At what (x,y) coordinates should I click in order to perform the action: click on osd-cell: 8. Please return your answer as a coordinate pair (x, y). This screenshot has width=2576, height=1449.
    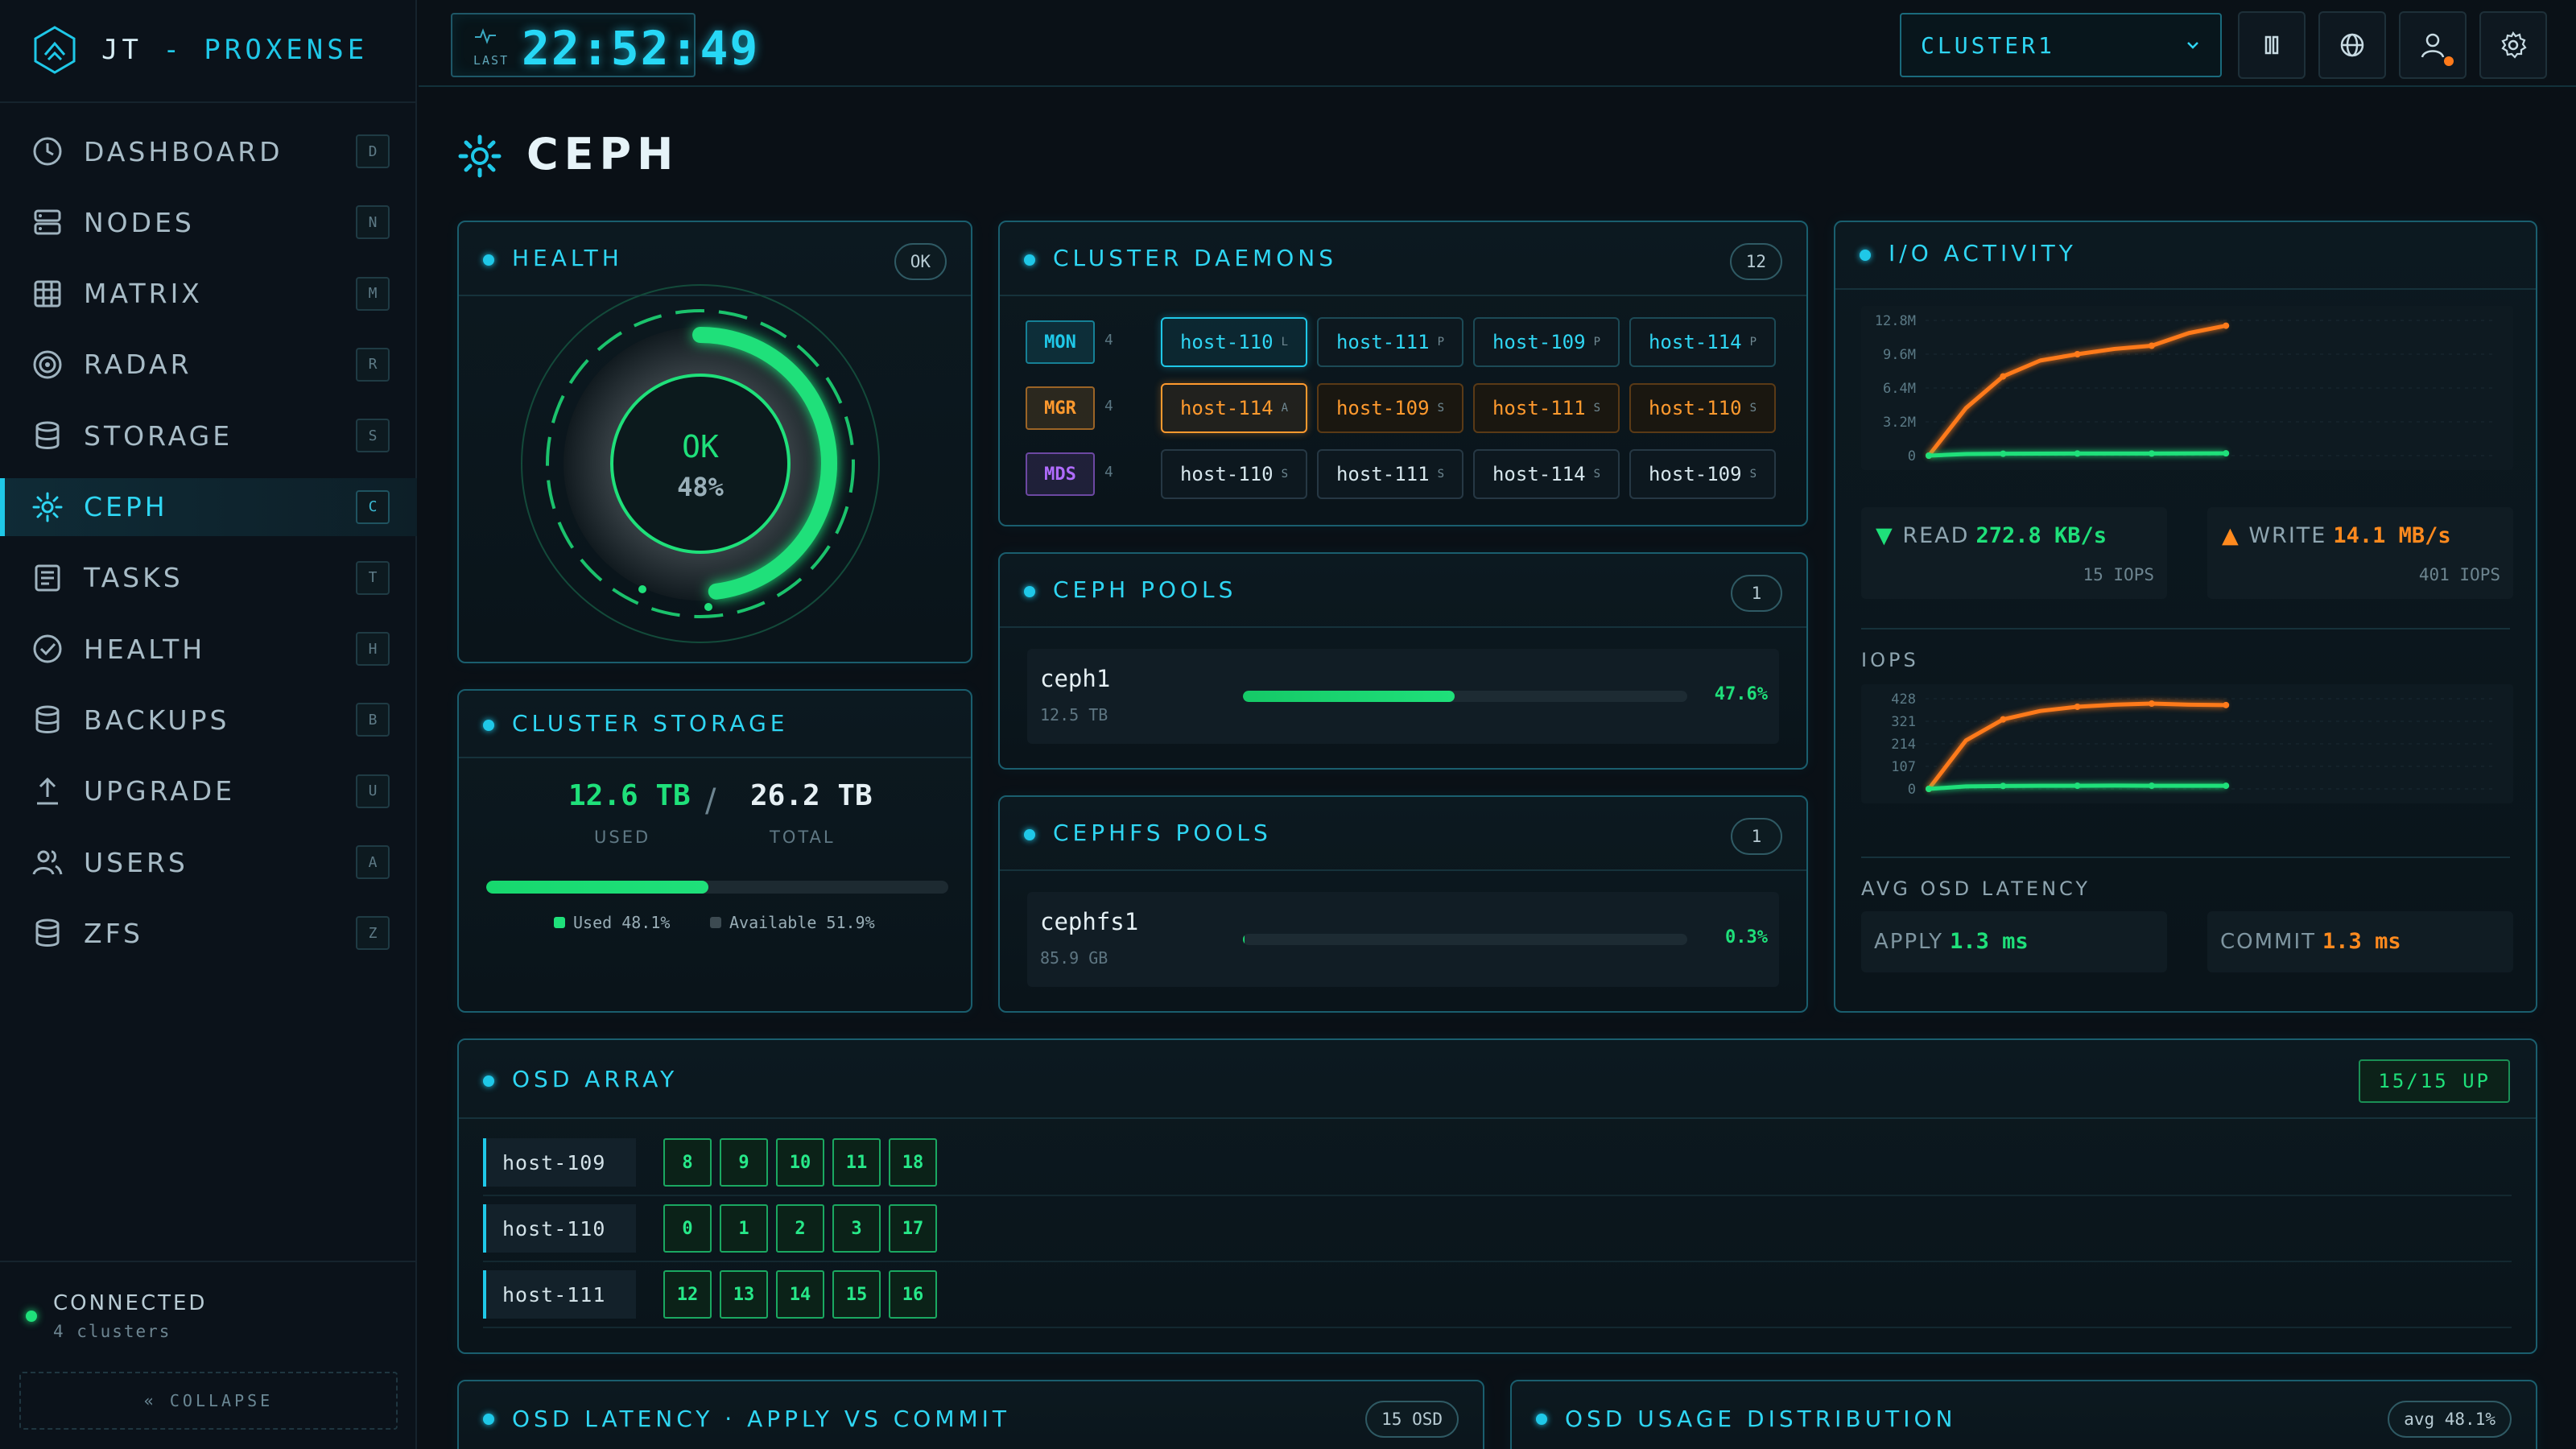
    Looking at the image, I should click on (687, 1162).